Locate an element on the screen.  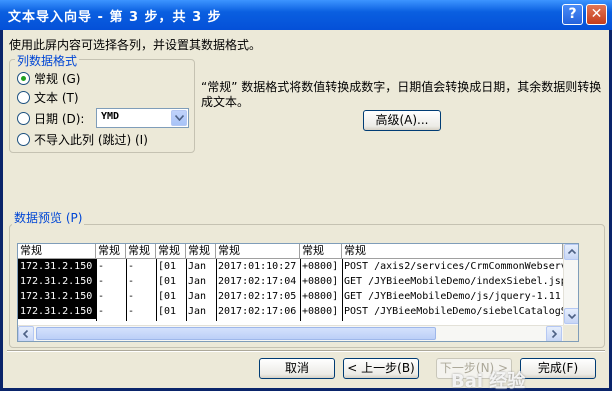
radio-general-indicator is located at coordinates (23, 78).